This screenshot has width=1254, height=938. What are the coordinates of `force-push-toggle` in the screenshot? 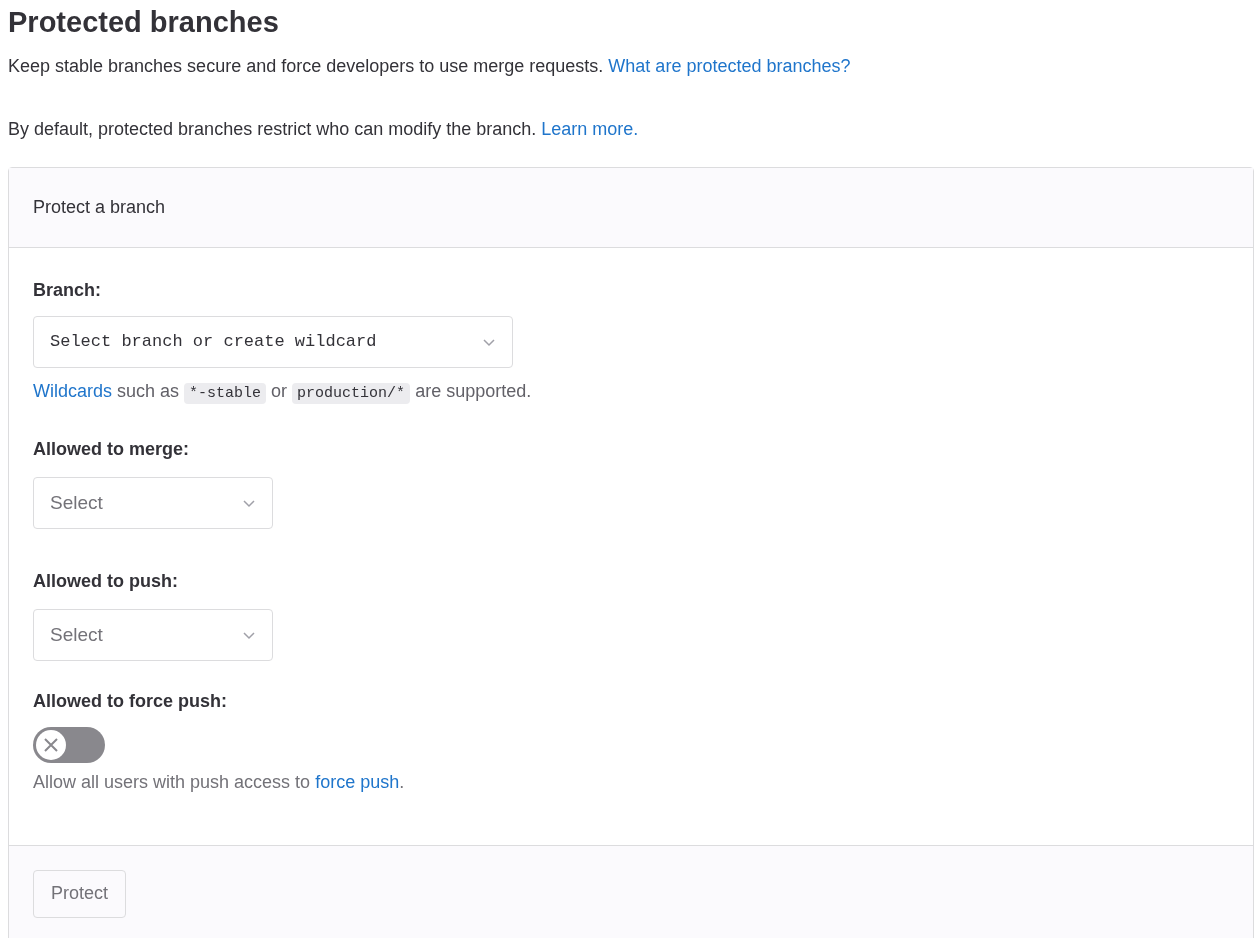 It's located at (69, 745).